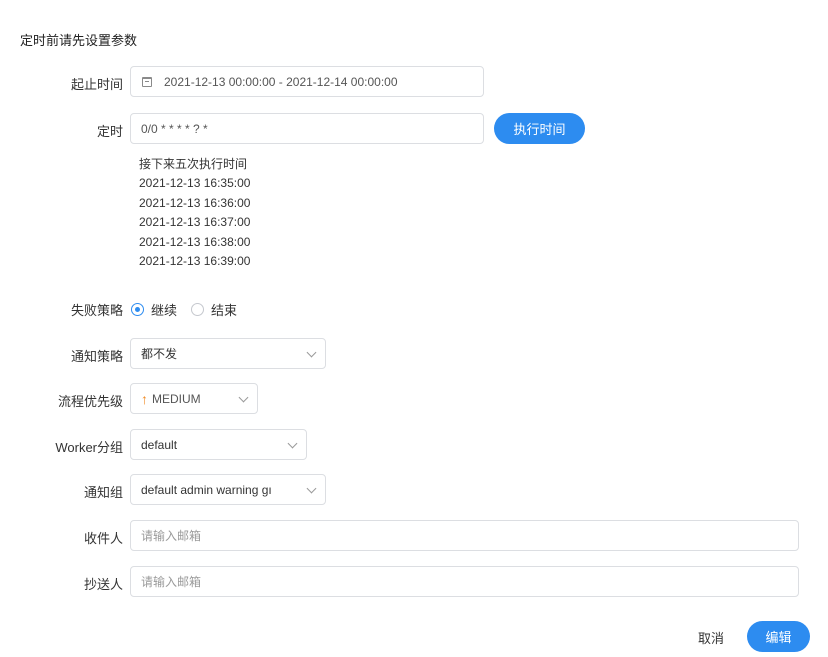  I want to click on notify-group-select: default admin warning gı, so click(228, 489).